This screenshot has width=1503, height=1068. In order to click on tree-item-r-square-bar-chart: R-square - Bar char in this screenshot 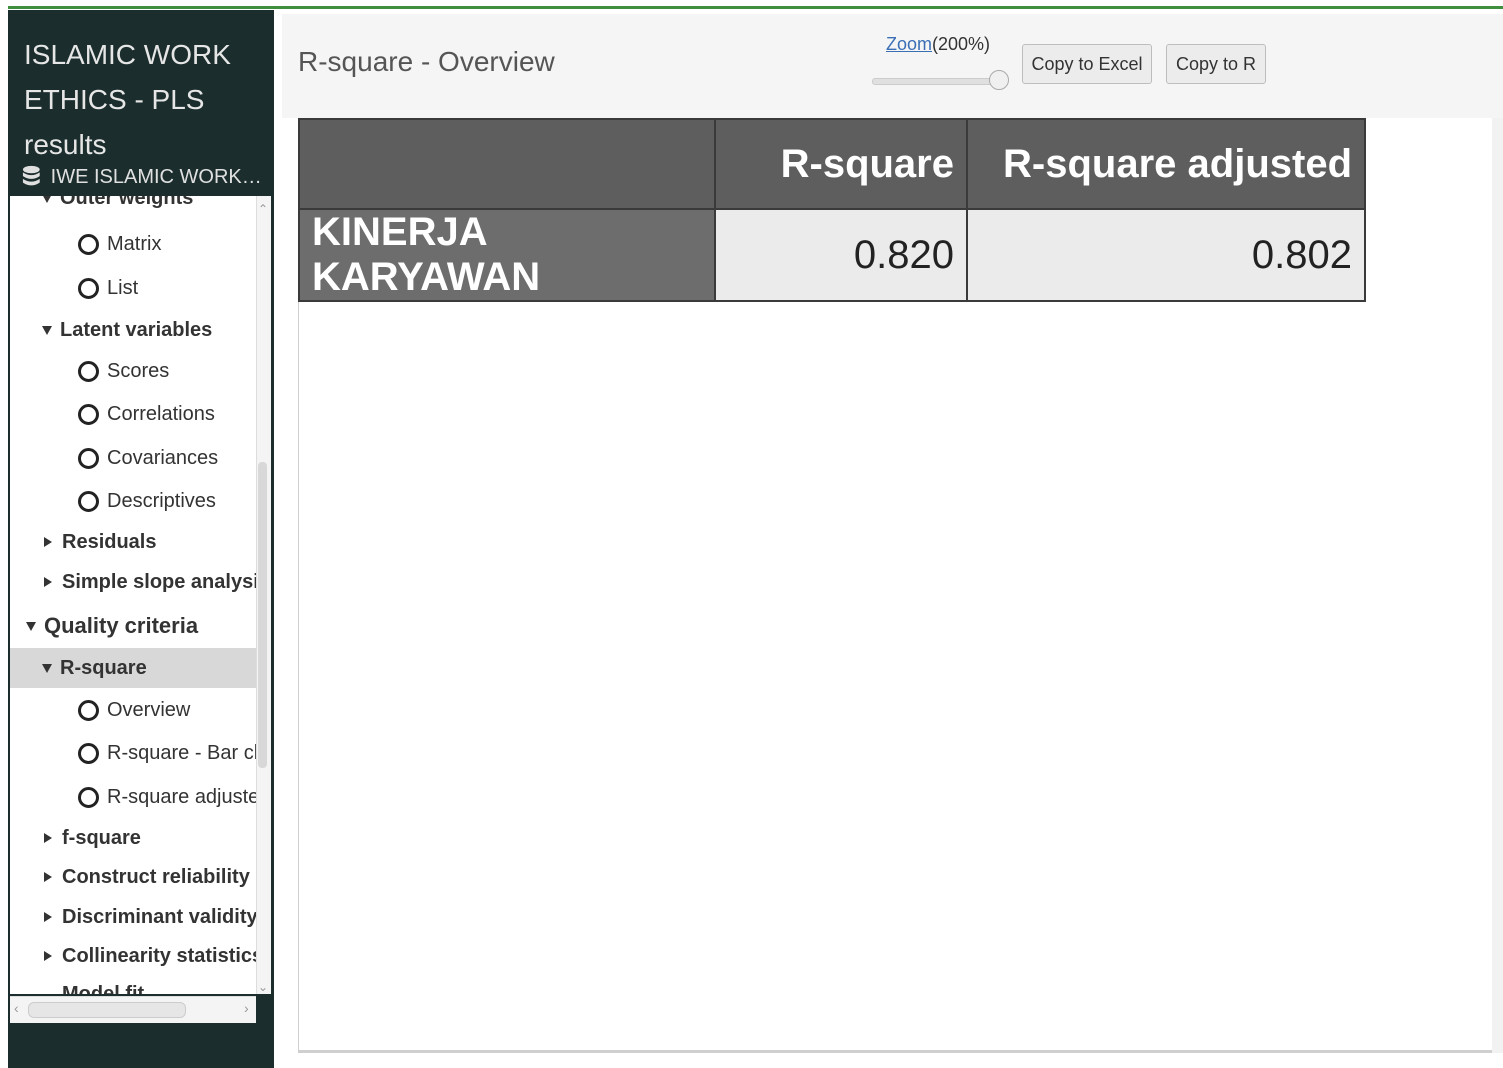, I will do `click(167, 753)`.